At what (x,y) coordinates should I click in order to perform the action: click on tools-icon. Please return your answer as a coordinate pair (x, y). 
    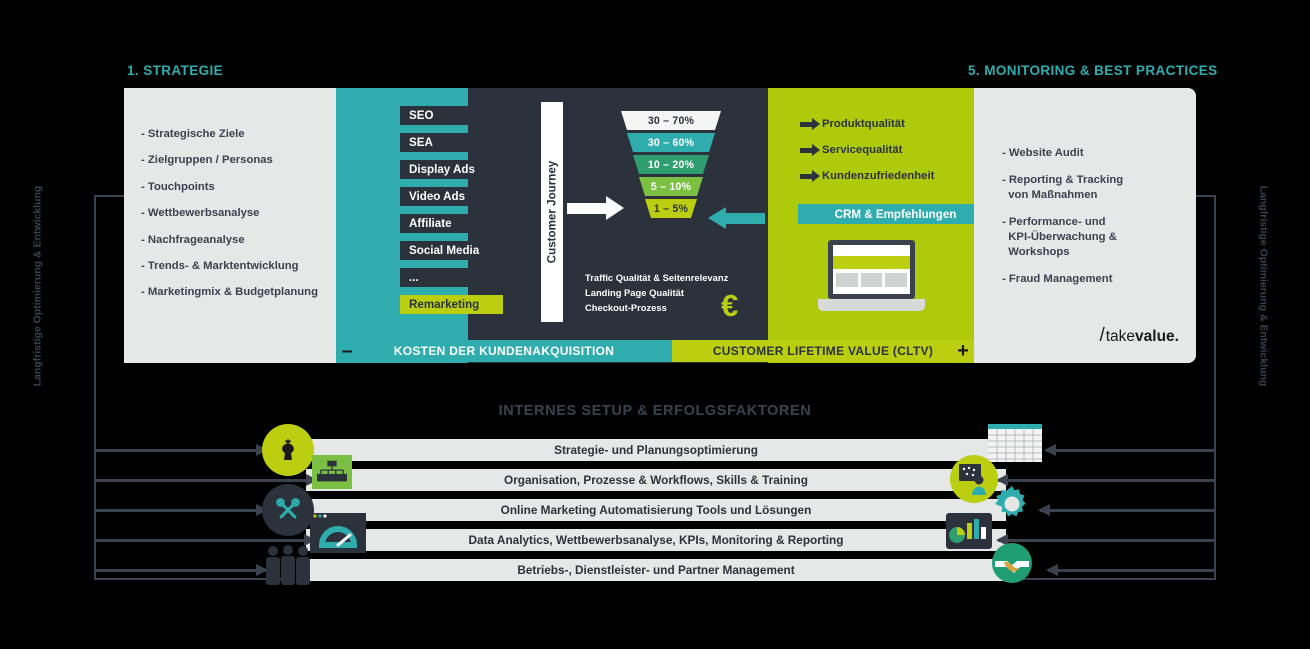
    Looking at the image, I should click on (288, 510).